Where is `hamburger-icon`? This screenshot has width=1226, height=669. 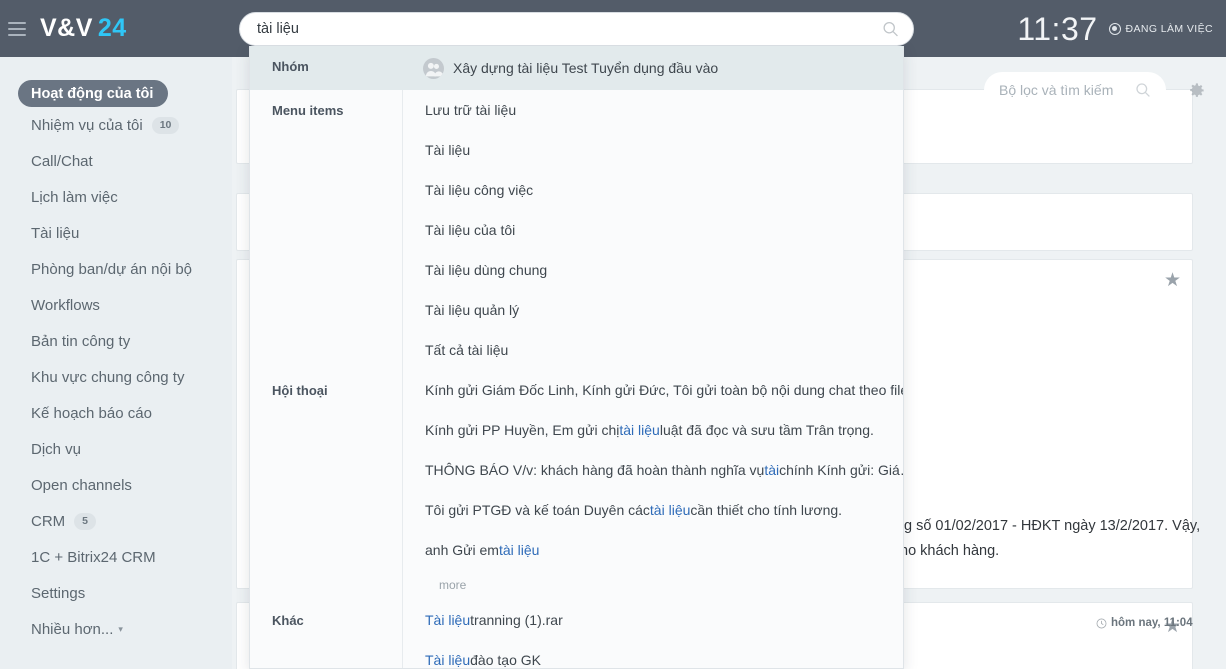
hamburger-icon is located at coordinates (17, 28).